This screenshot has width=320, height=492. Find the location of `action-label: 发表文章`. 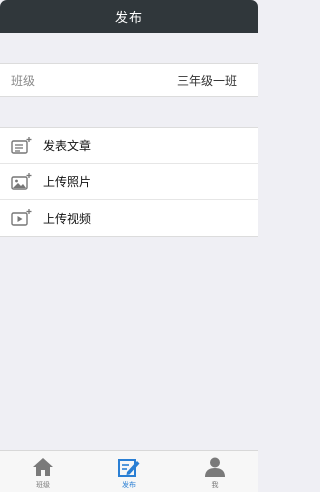

action-label: 发表文章 is located at coordinates (67, 146).